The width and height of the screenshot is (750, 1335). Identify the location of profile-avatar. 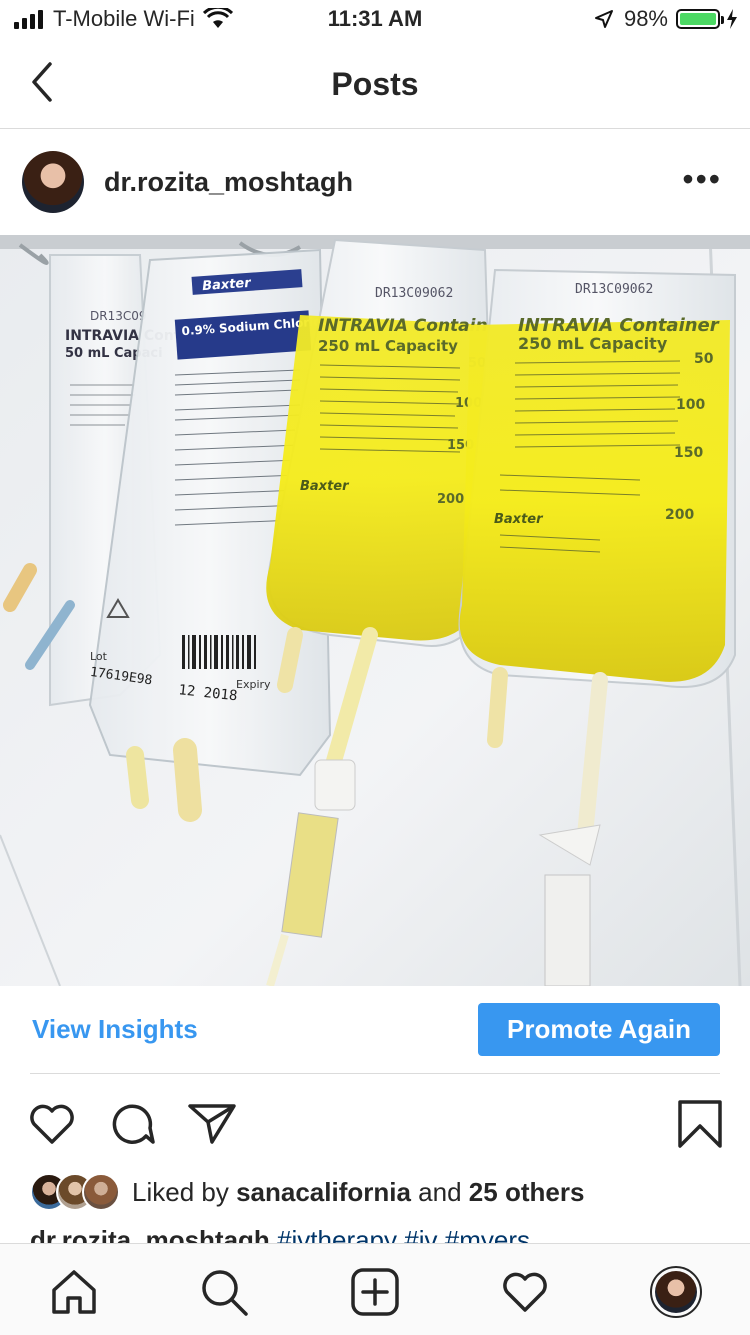
(676, 1292).